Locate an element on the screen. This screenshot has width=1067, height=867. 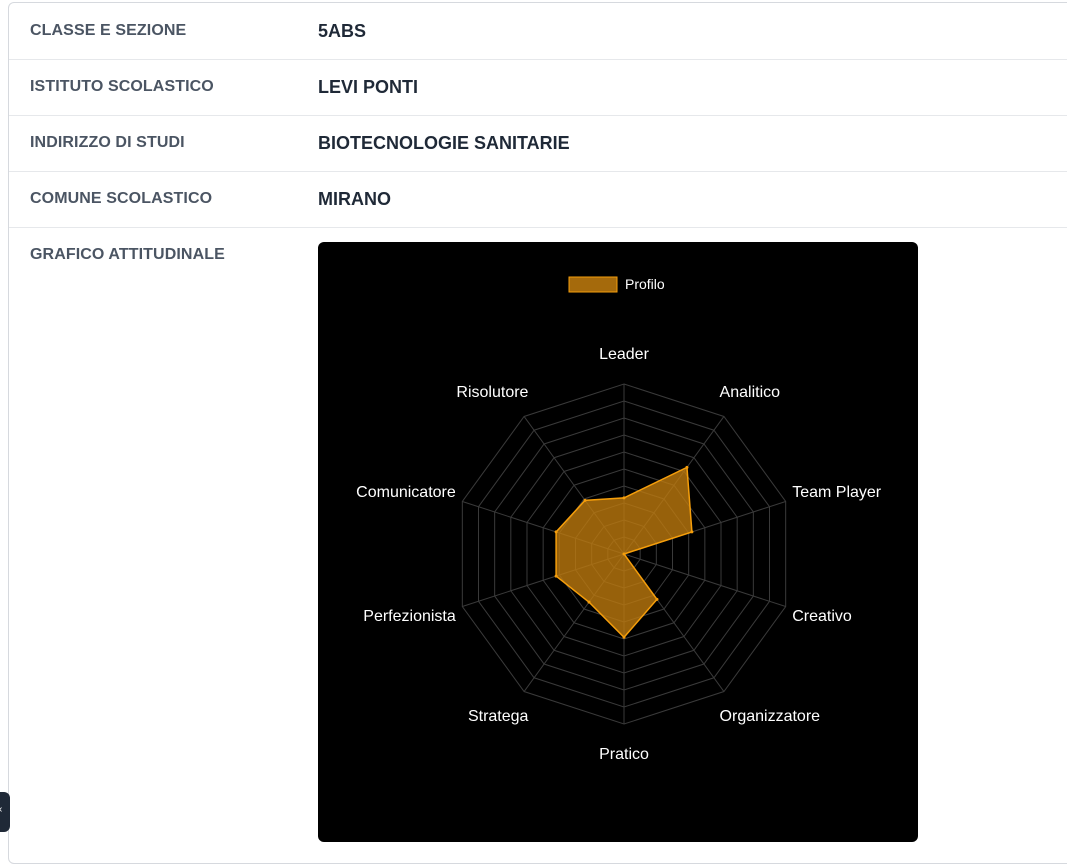
legend-swatch is located at coordinates (593, 284).